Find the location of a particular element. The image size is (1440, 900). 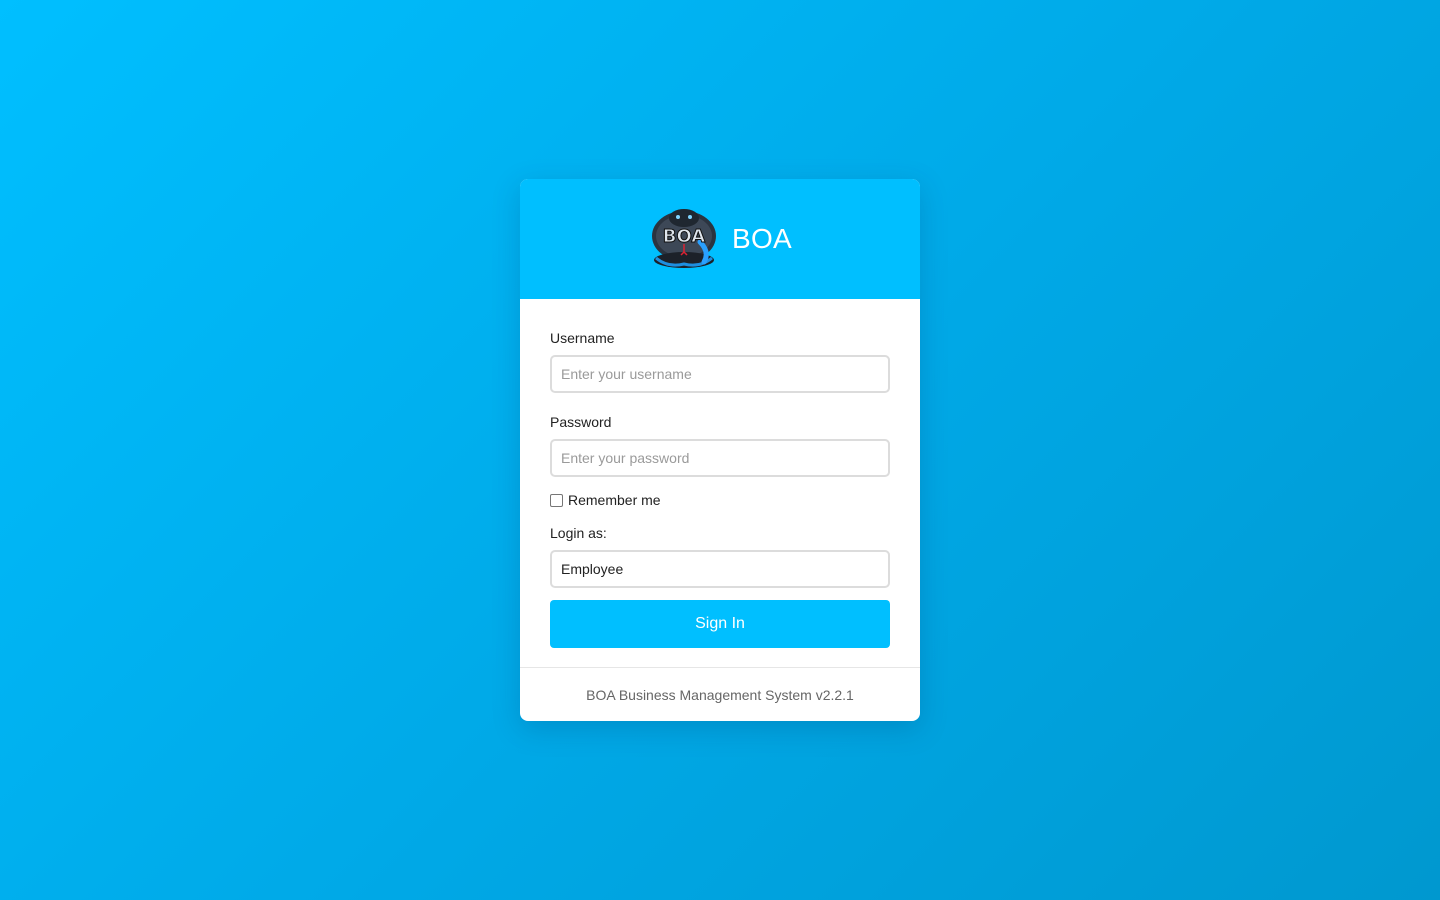

username-label: Username is located at coordinates (582, 338).